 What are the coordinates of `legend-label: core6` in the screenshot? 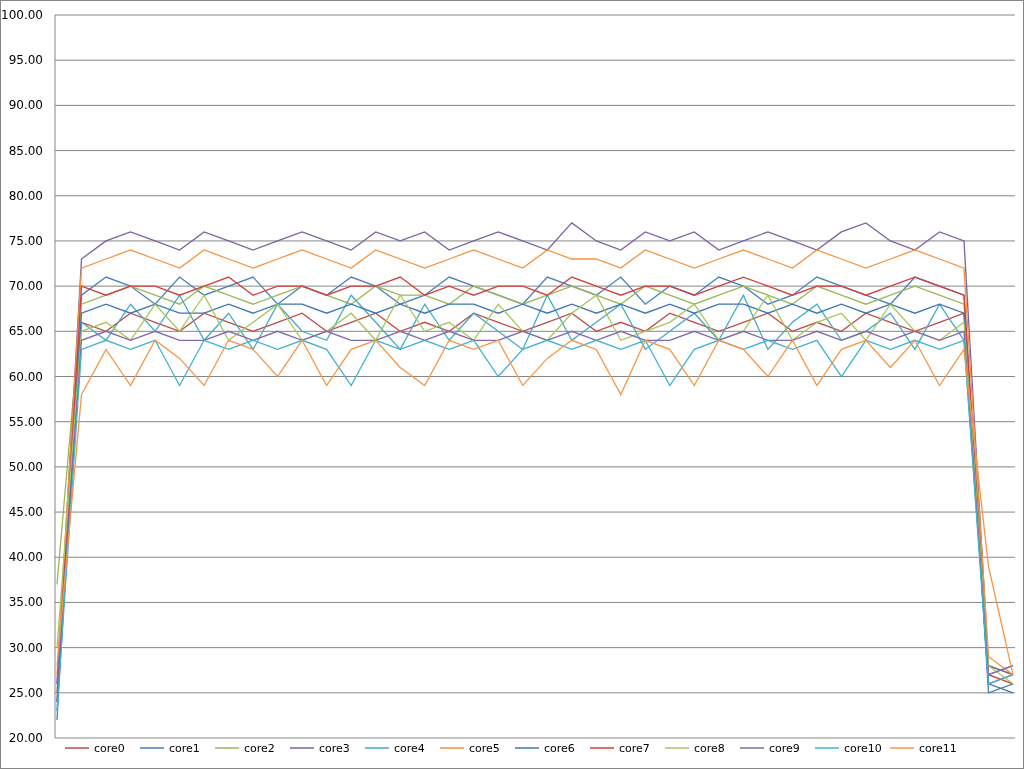 It's located at (559, 748).